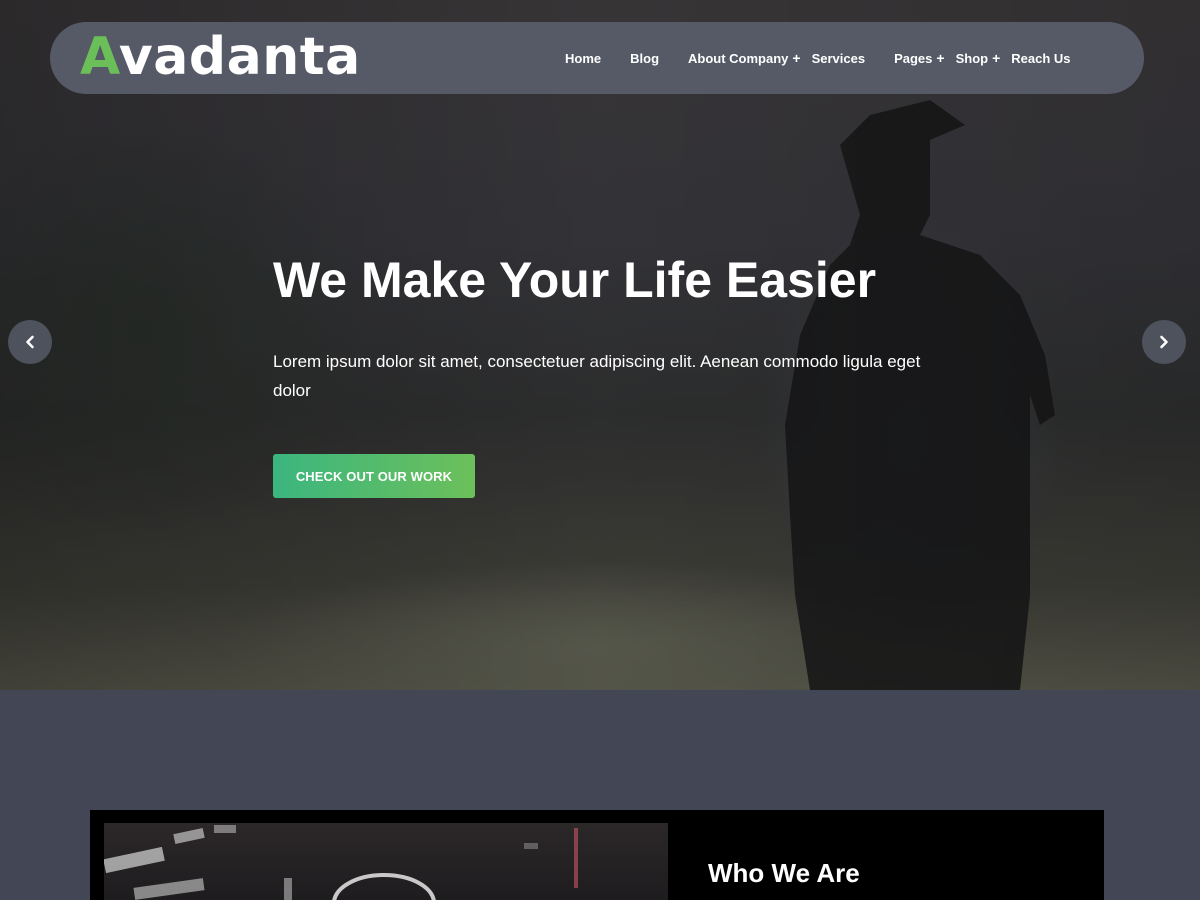 This screenshot has width=1200, height=900. I want to click on nav-item-pages: Pages +, so click(919, 58).